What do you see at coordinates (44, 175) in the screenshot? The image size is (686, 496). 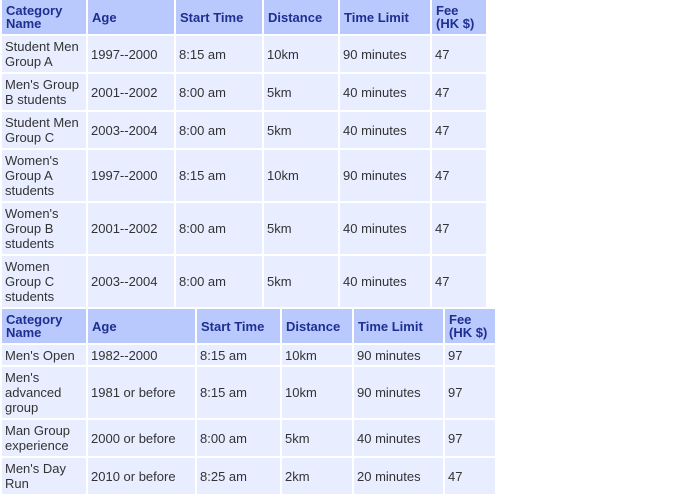 I see `cell-category: Women's Group A students` at bounding box center [44, 175].